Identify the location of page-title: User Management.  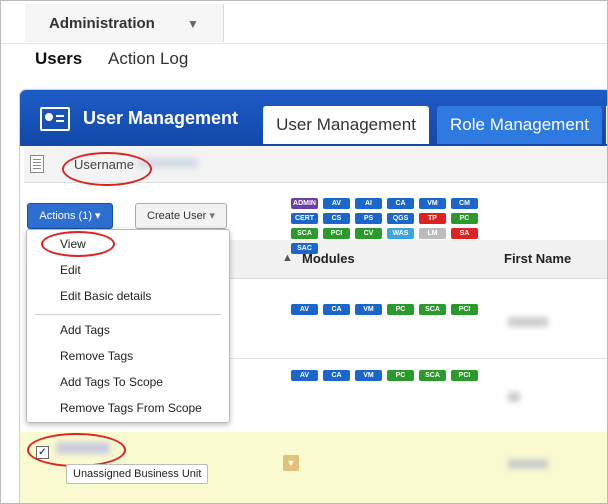
(161, 118).